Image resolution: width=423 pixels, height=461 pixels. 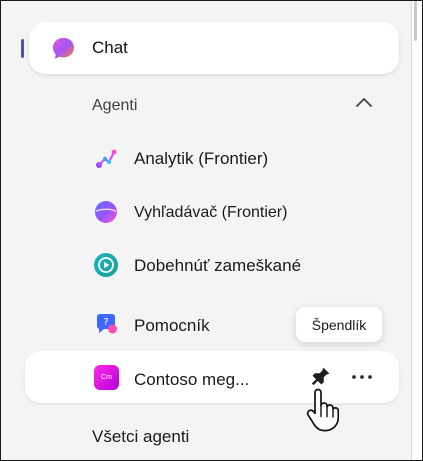 I want to click on agent-item-label: Analytik (Frontier), so click(x=201, y=159).